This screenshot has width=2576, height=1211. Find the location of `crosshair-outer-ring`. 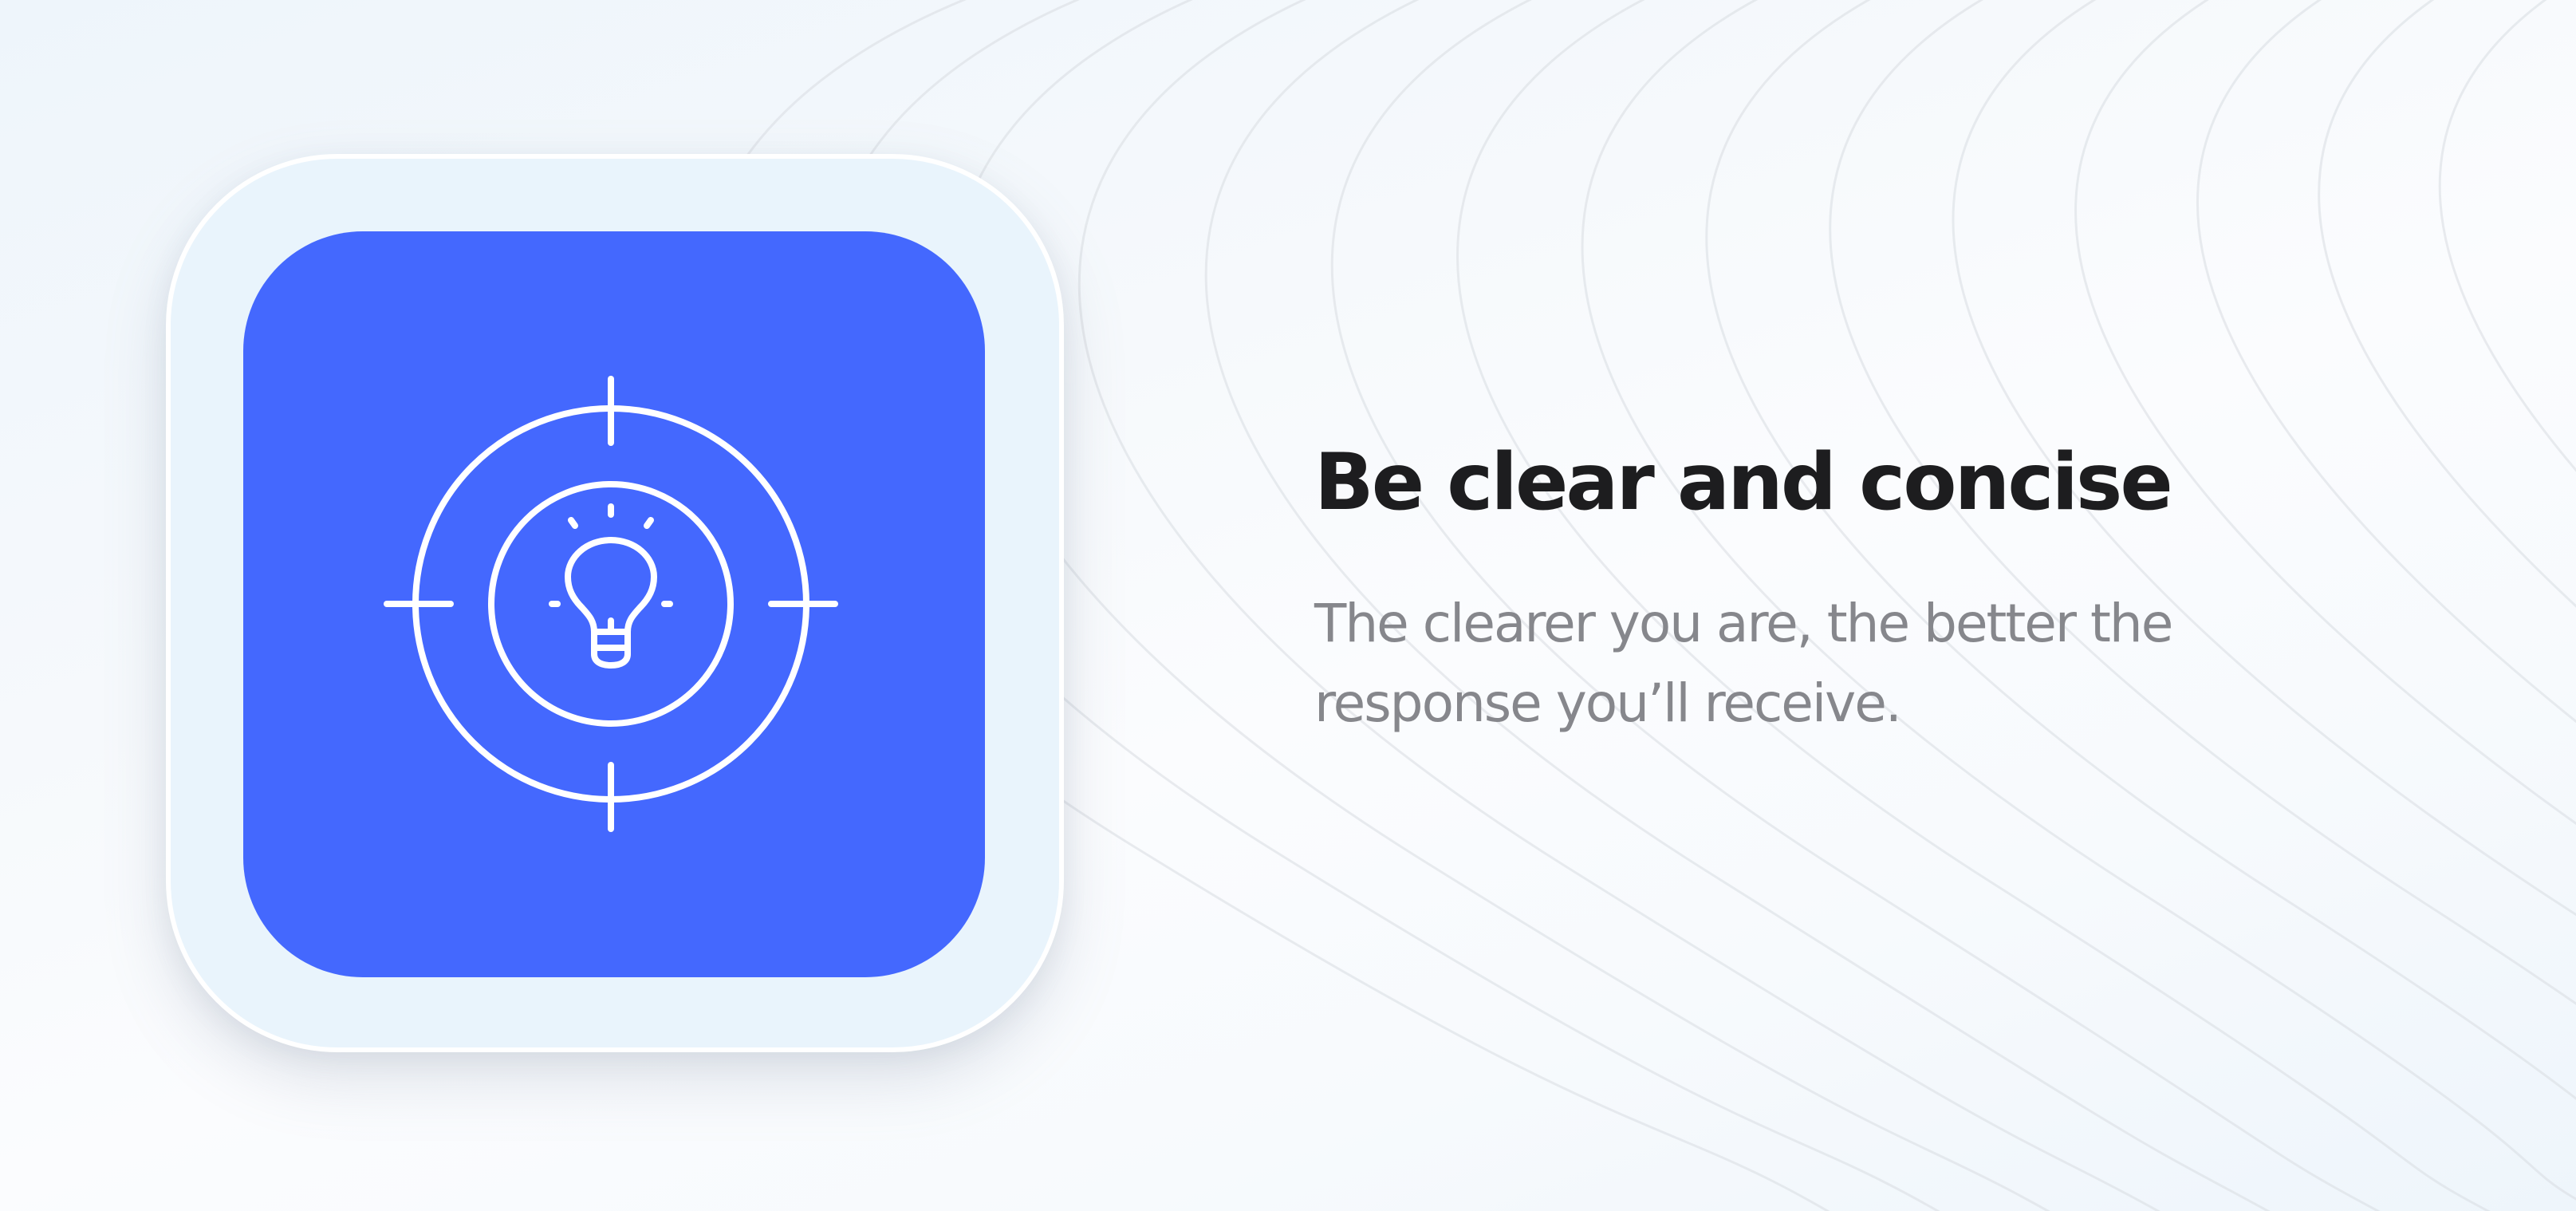

crosshair-outer-ring is located at coordinates (610, 604).